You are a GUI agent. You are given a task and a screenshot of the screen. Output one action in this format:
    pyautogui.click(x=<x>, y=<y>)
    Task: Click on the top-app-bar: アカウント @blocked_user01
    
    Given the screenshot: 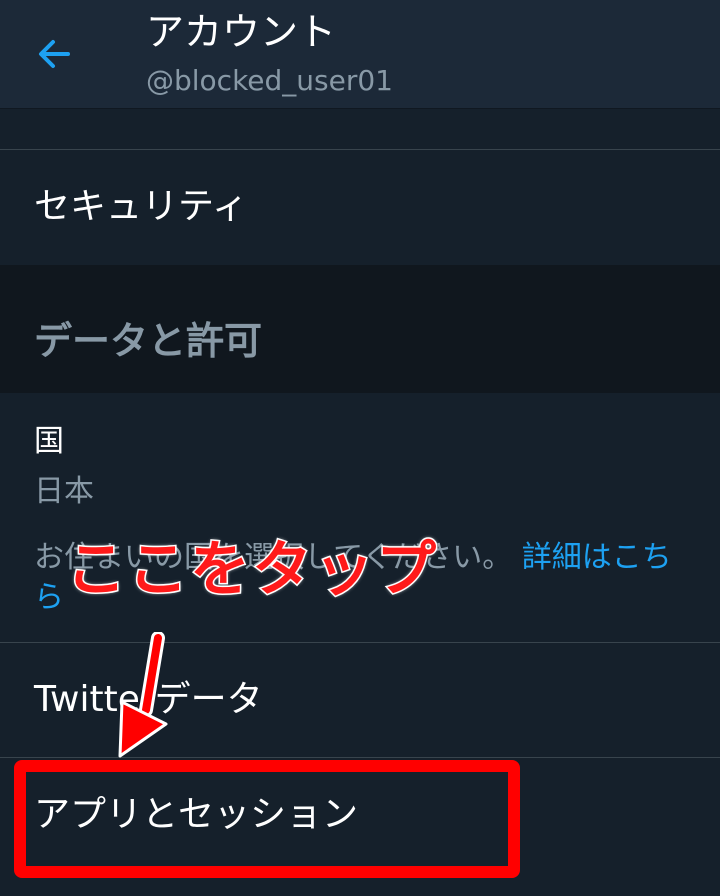 What is the action you would take?
    pyautogui.click(x=360, y=54)
    